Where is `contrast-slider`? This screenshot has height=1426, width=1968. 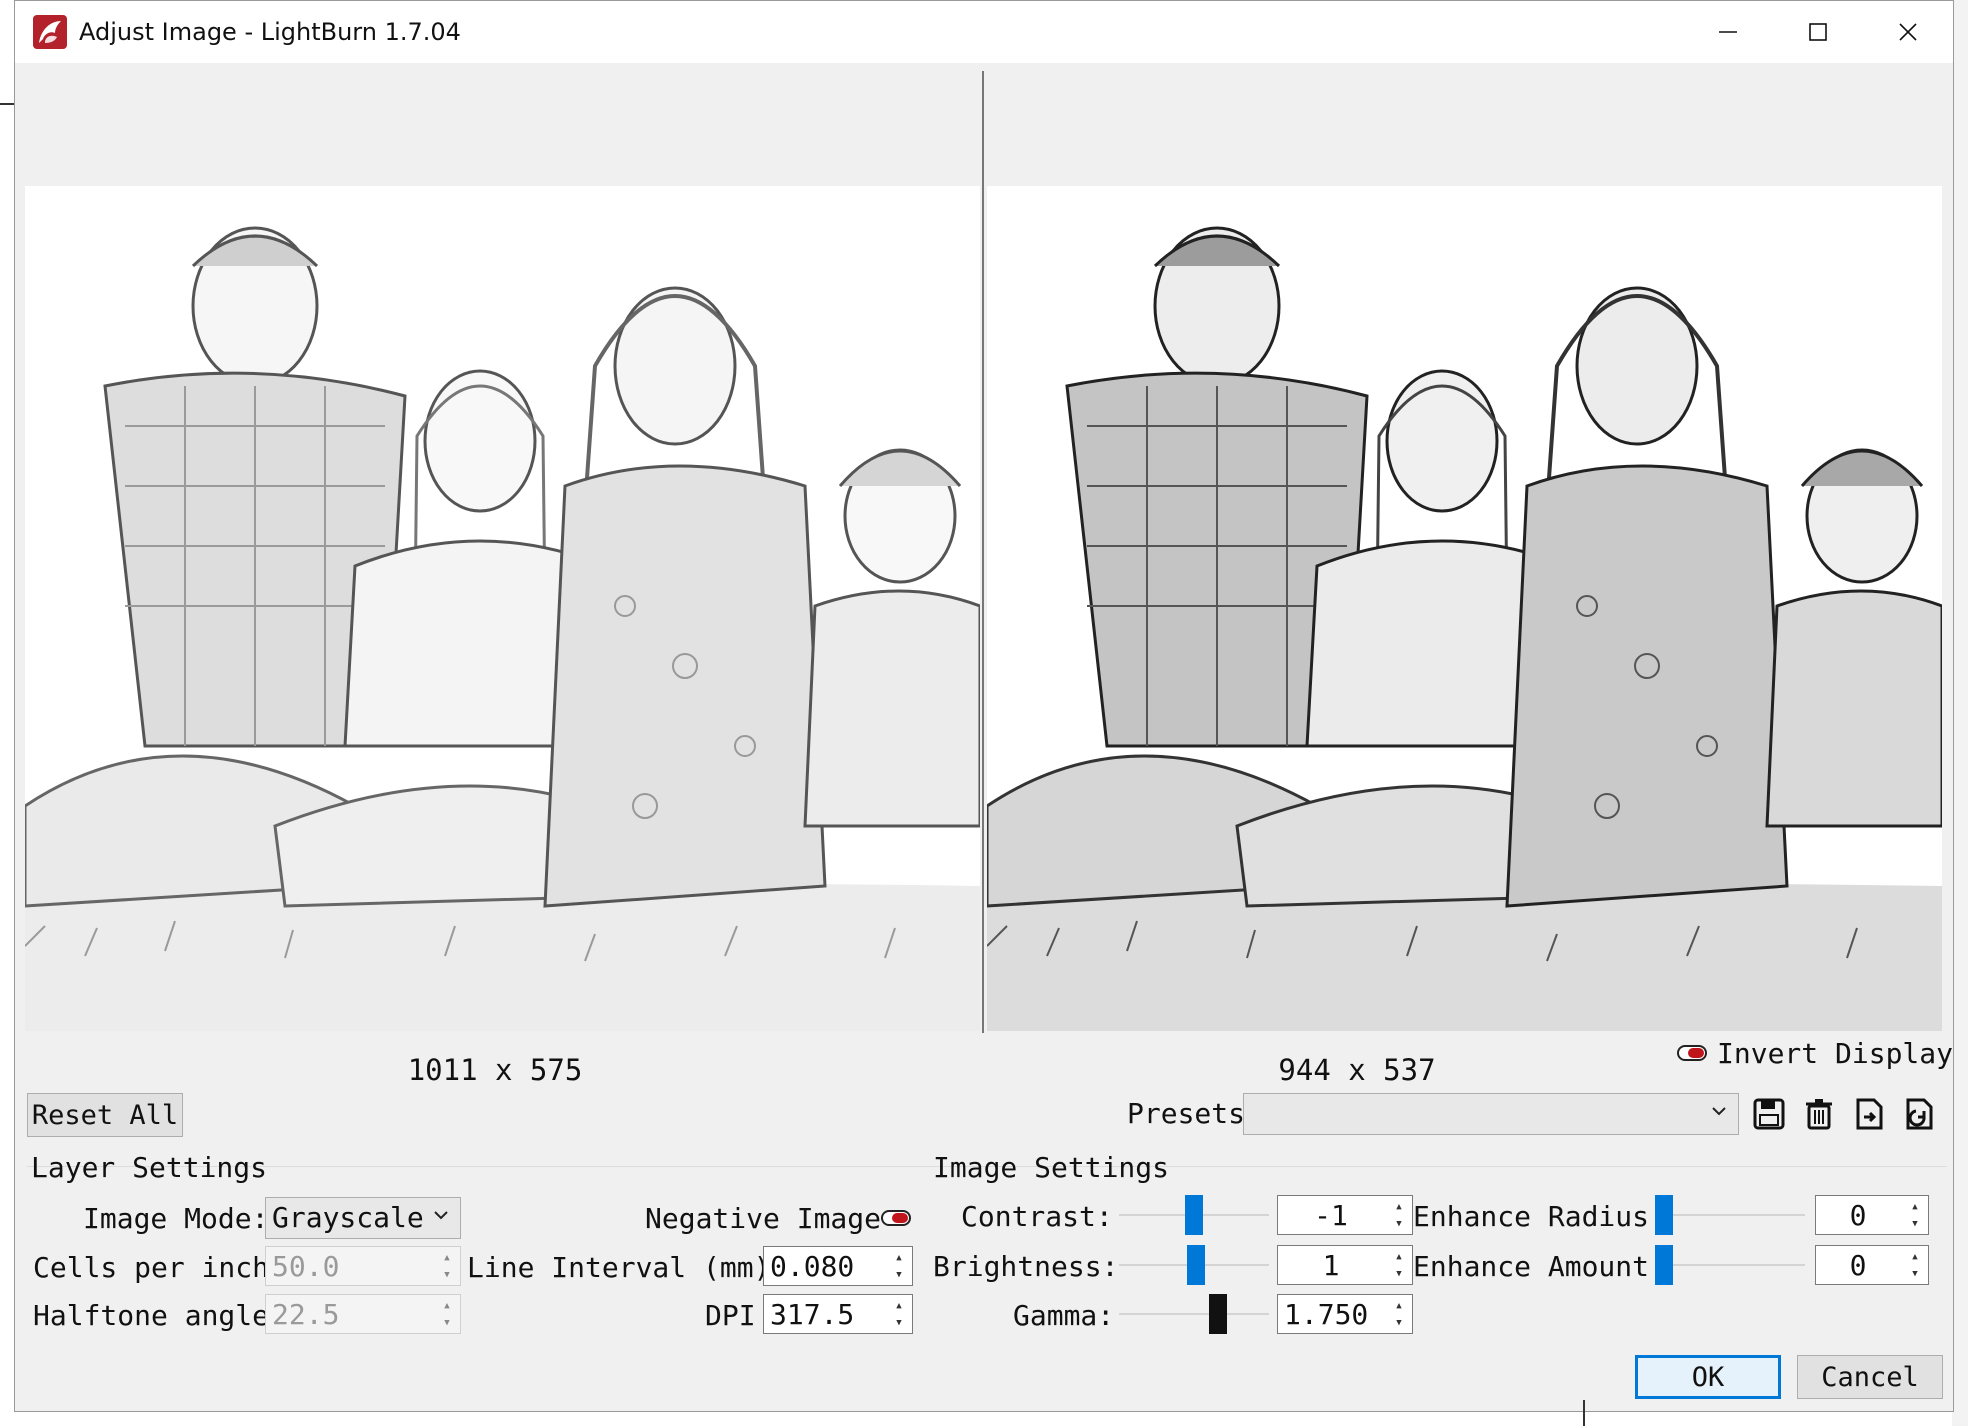
contrast-slider is located at coordinates (1194, 1215).